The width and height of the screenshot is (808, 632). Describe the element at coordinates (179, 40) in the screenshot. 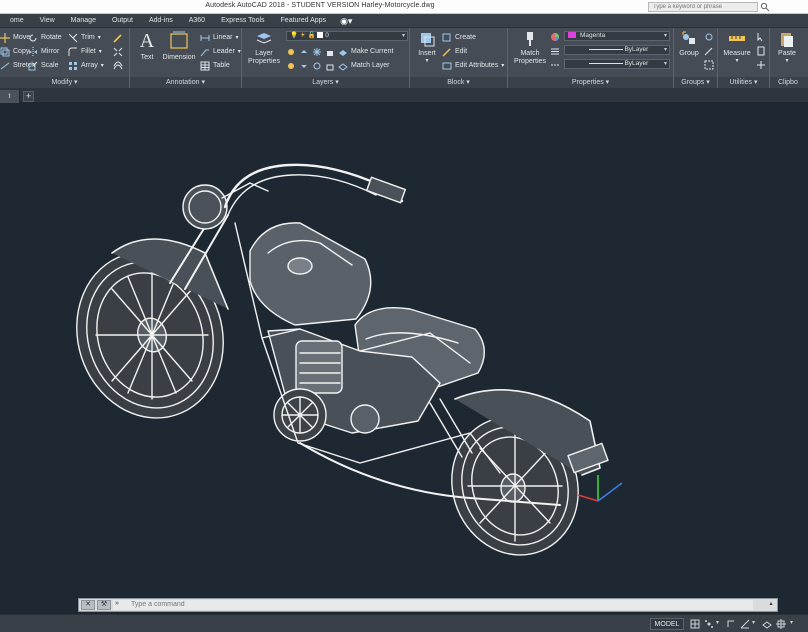

I see `dimension-icon` at that location.